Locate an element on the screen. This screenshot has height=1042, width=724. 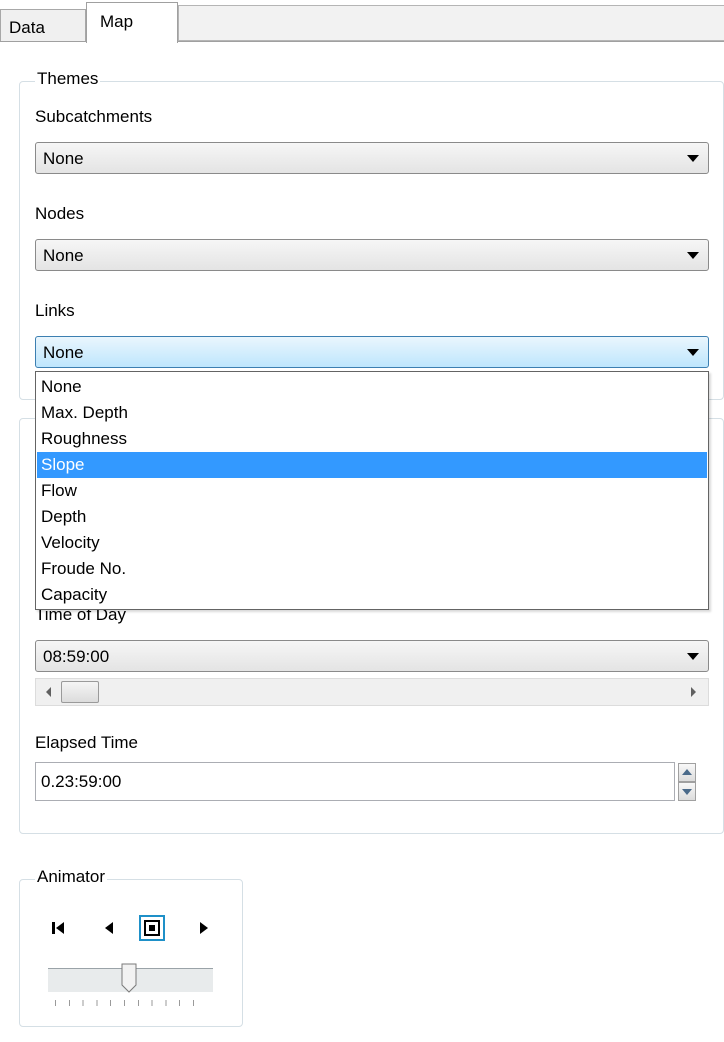
slider-ticks is located at coordinates (131, 1003).